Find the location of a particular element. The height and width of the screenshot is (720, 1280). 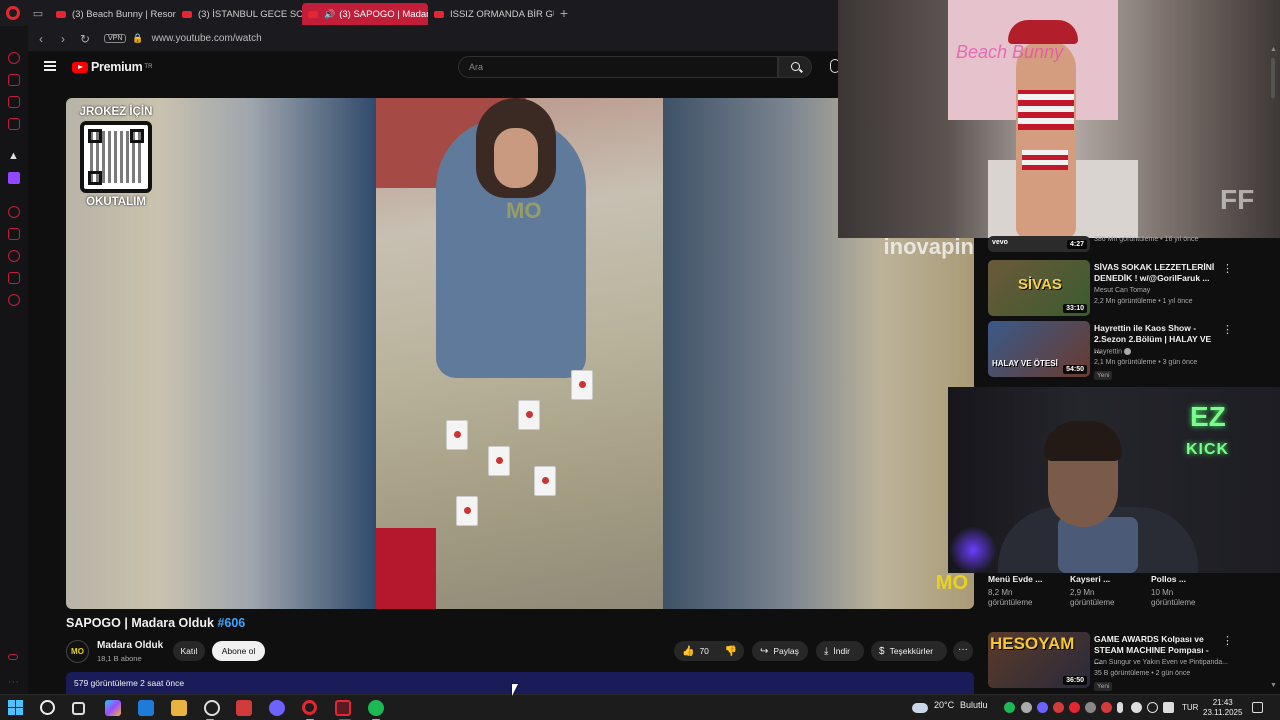

bag-icon is located at coordinates (14, 80).